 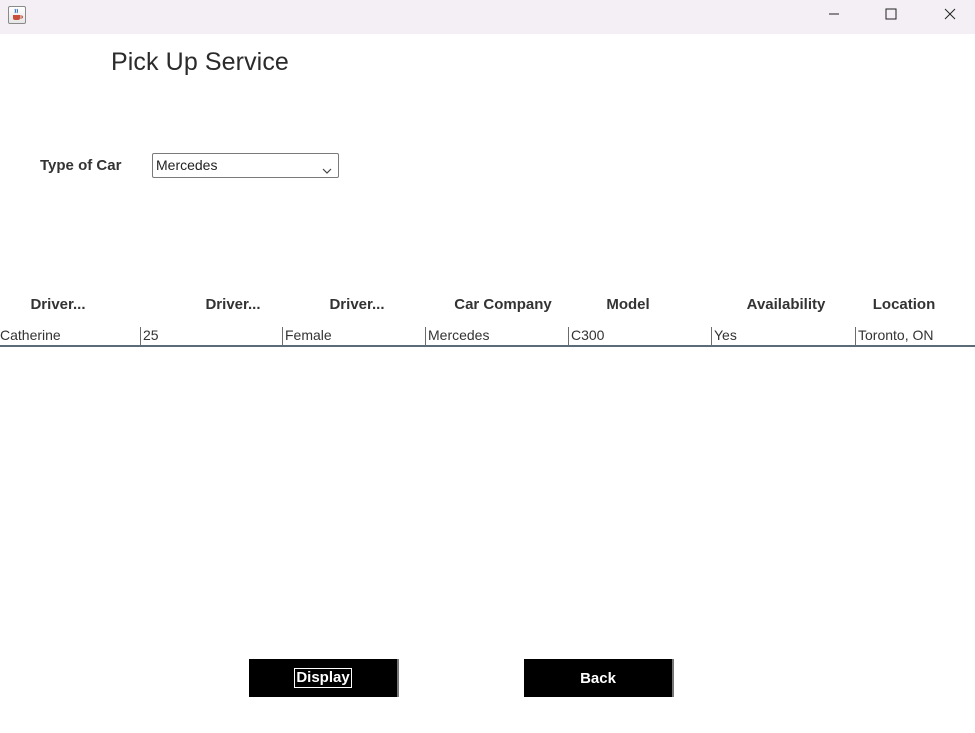 What do you see at coordinates (187, 165) in the screenshot?
I see `car-type-selected-value: Mercedes` at bounding box center [187, 165].